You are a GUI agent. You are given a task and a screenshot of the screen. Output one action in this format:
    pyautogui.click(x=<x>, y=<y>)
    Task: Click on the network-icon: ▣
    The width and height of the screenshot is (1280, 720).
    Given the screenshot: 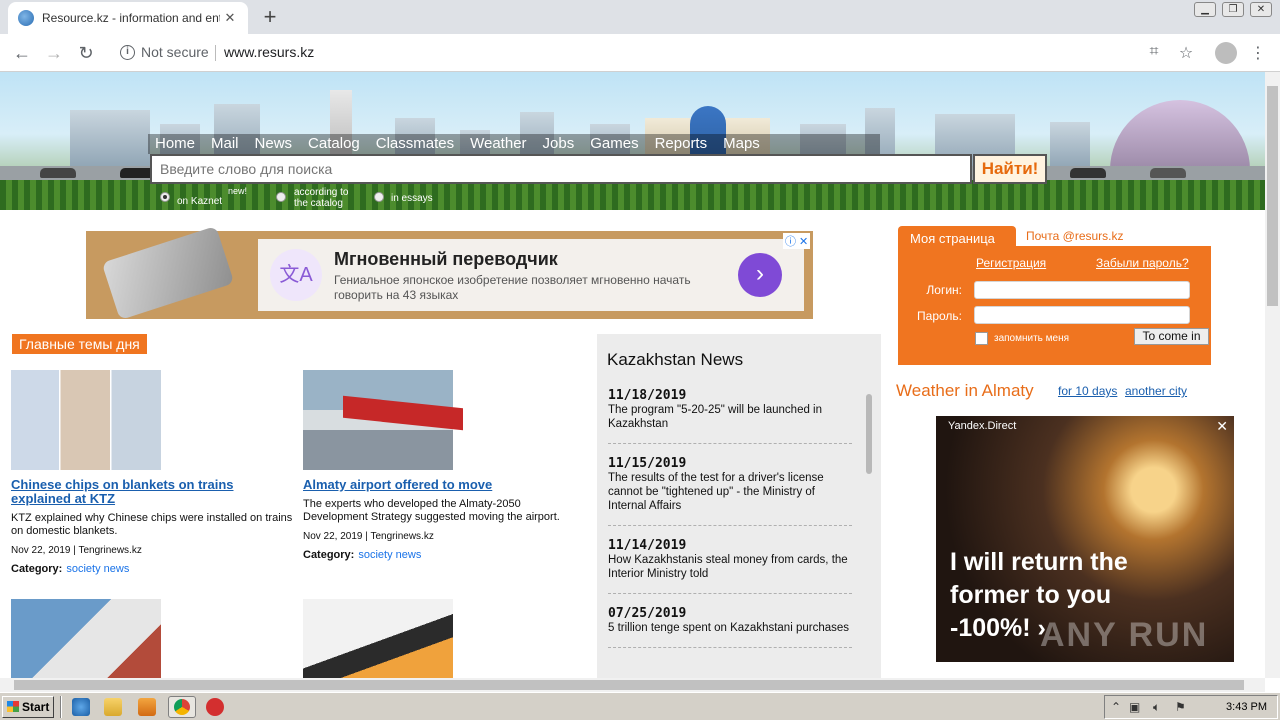 What is the action you would take?
    pyautogui.click(x=1134, y=707)
    